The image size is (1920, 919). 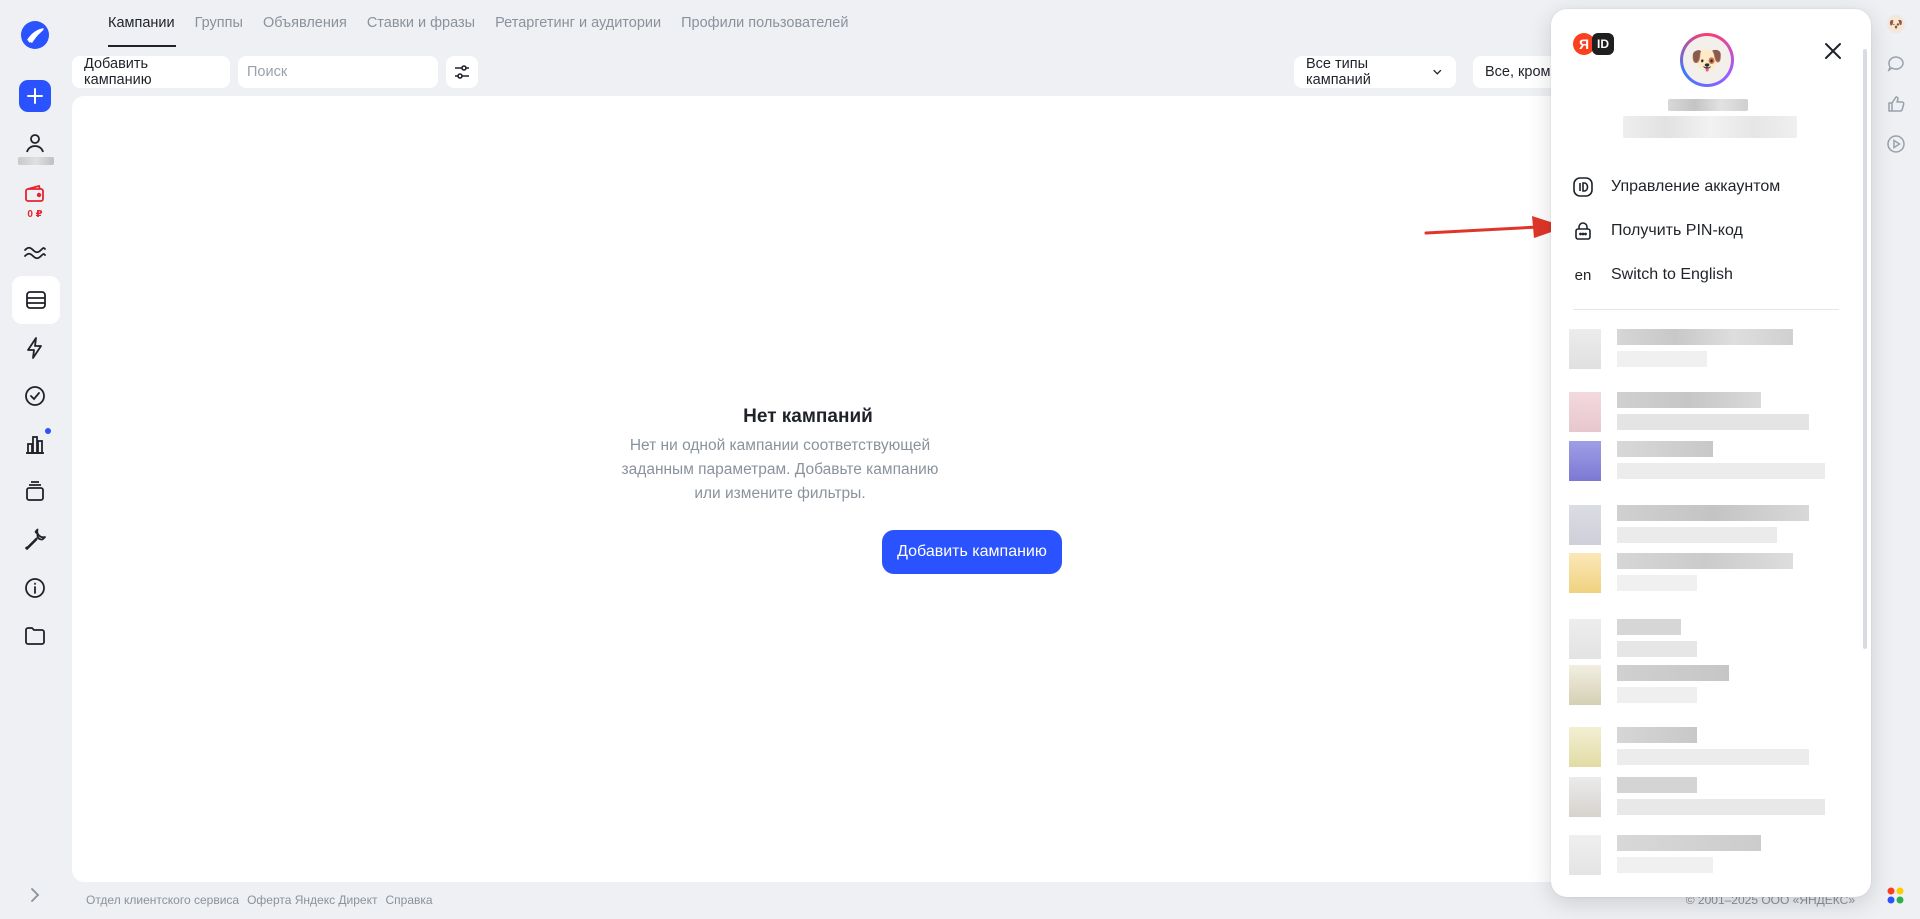 What do you see at coordinates (1710, 127) in the screenshot?
I see `user-email-blurred` at bounding box center [1710, 127].